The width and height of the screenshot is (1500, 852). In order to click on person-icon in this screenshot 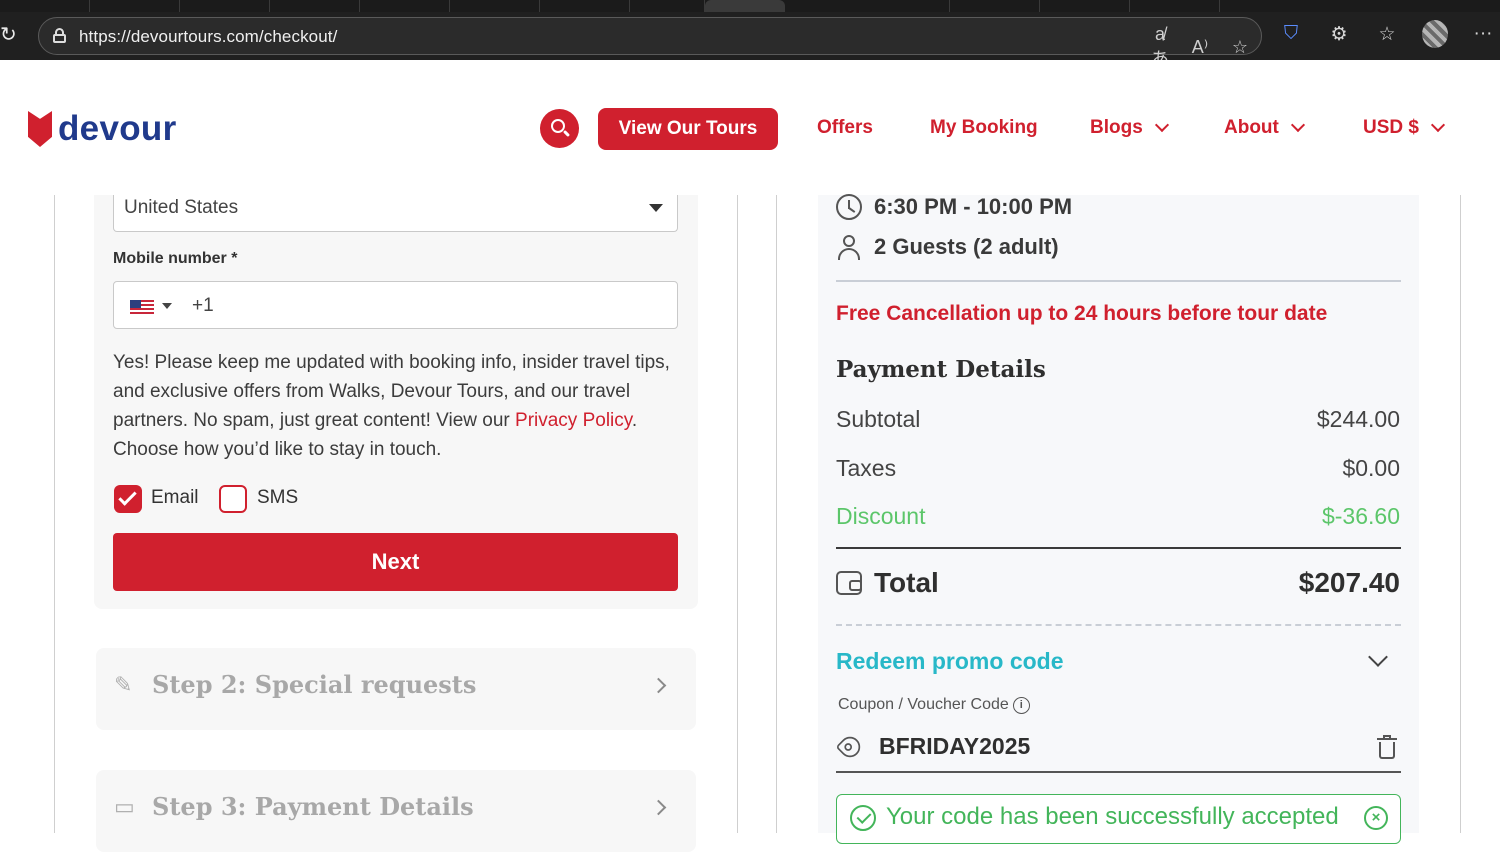, I will do `click(849, 247)`.